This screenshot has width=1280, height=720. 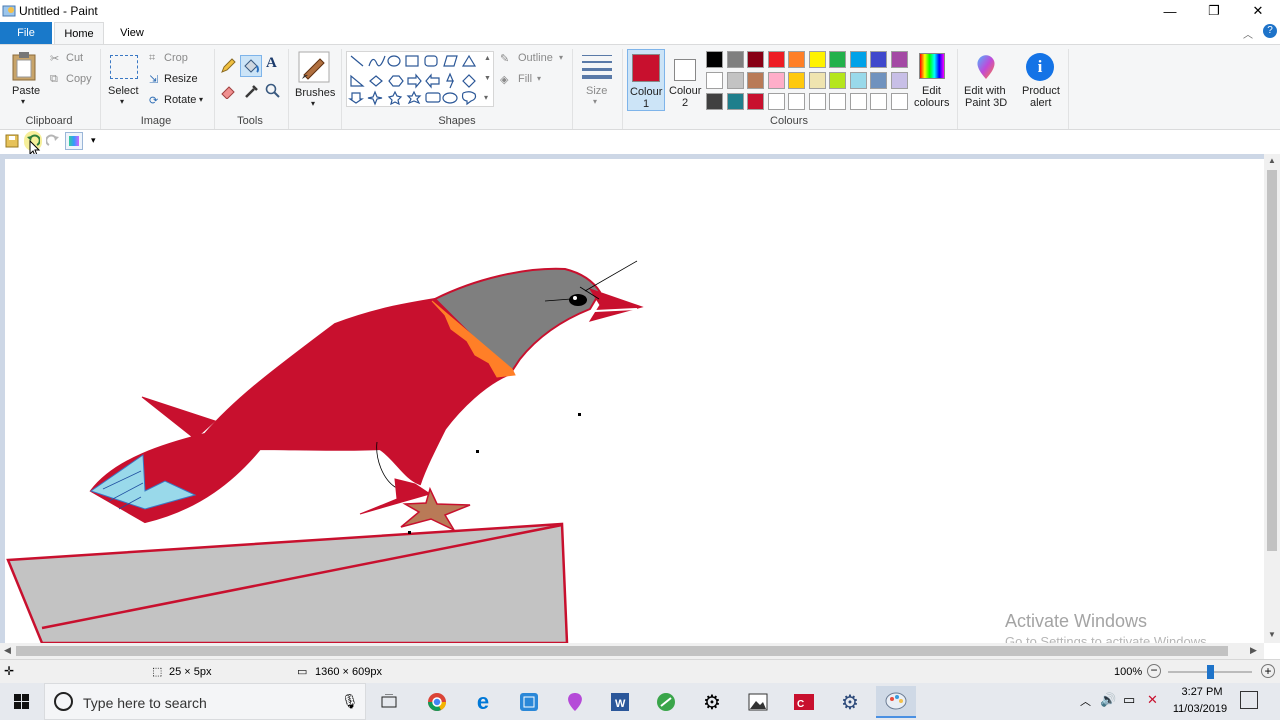 I want to click on view-toggle-button, so click(x=74, y=141).